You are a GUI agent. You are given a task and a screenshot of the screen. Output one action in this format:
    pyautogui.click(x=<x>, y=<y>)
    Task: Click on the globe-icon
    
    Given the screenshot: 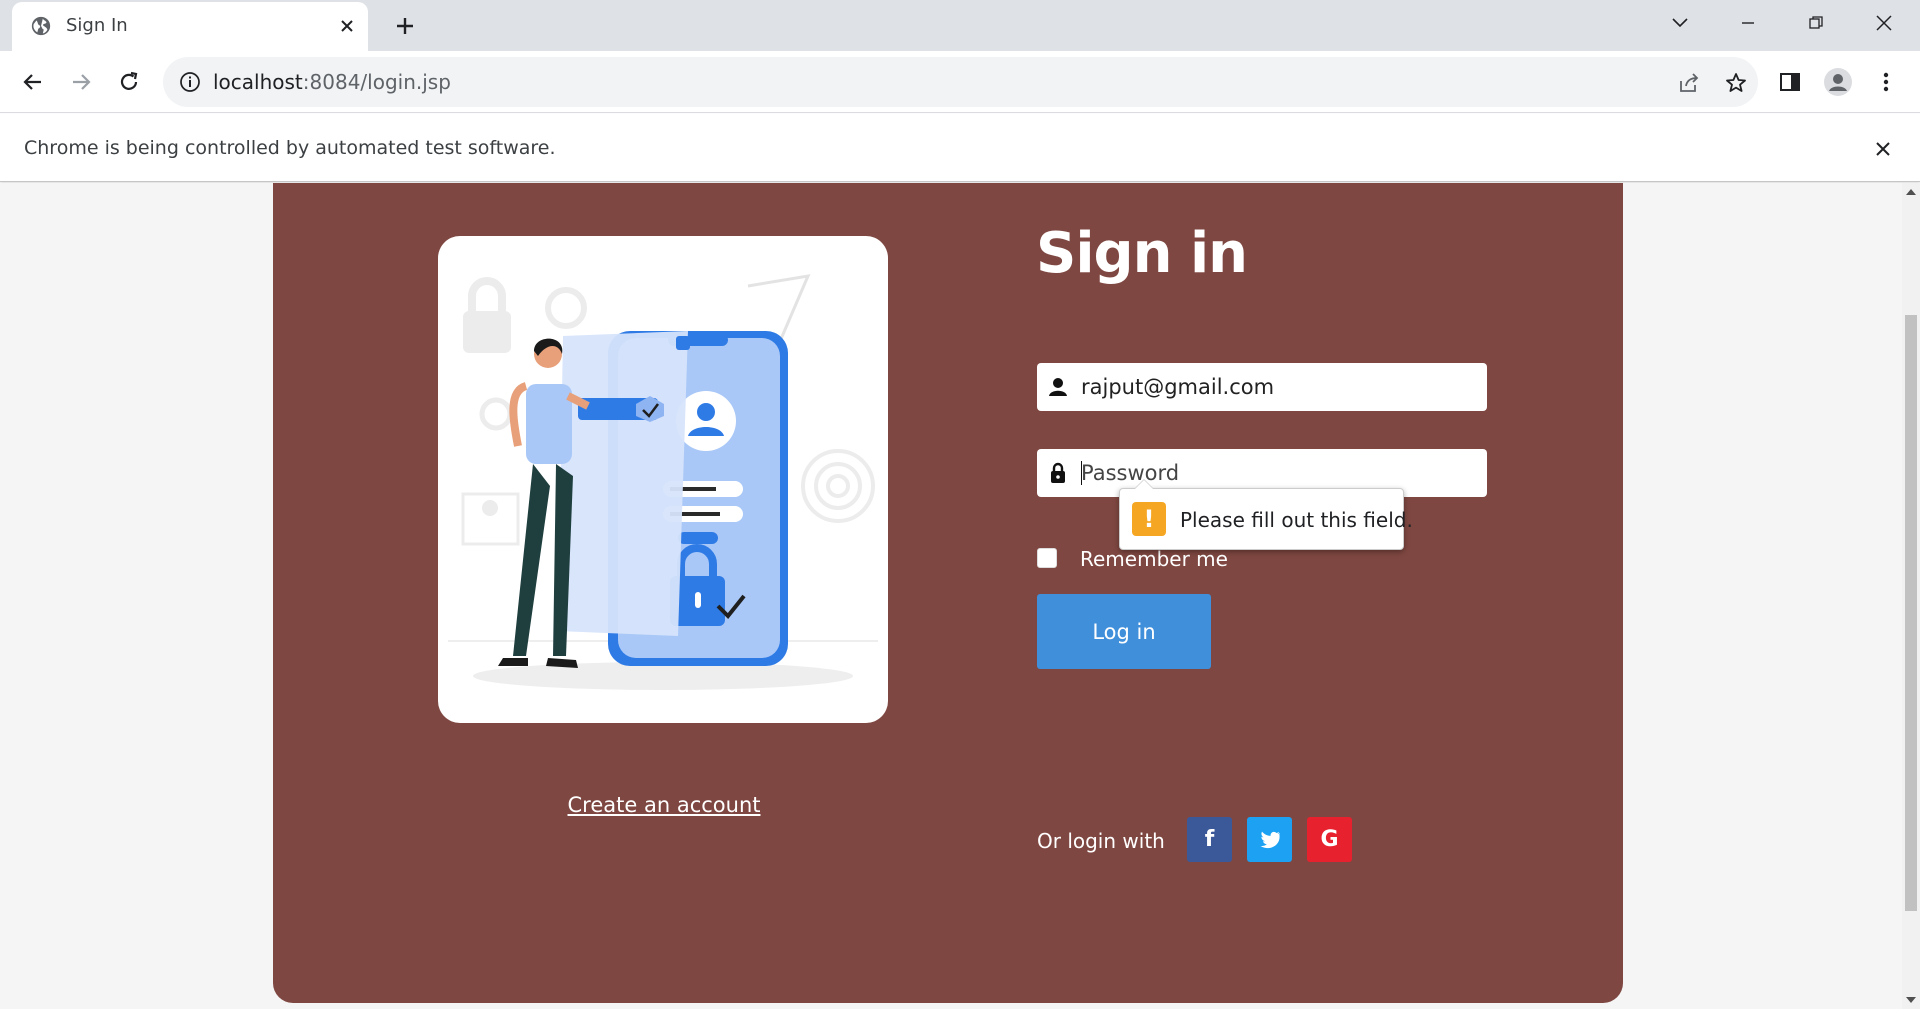 What is the action you would take?
    pyautogui.click(x=41, y=26)
    